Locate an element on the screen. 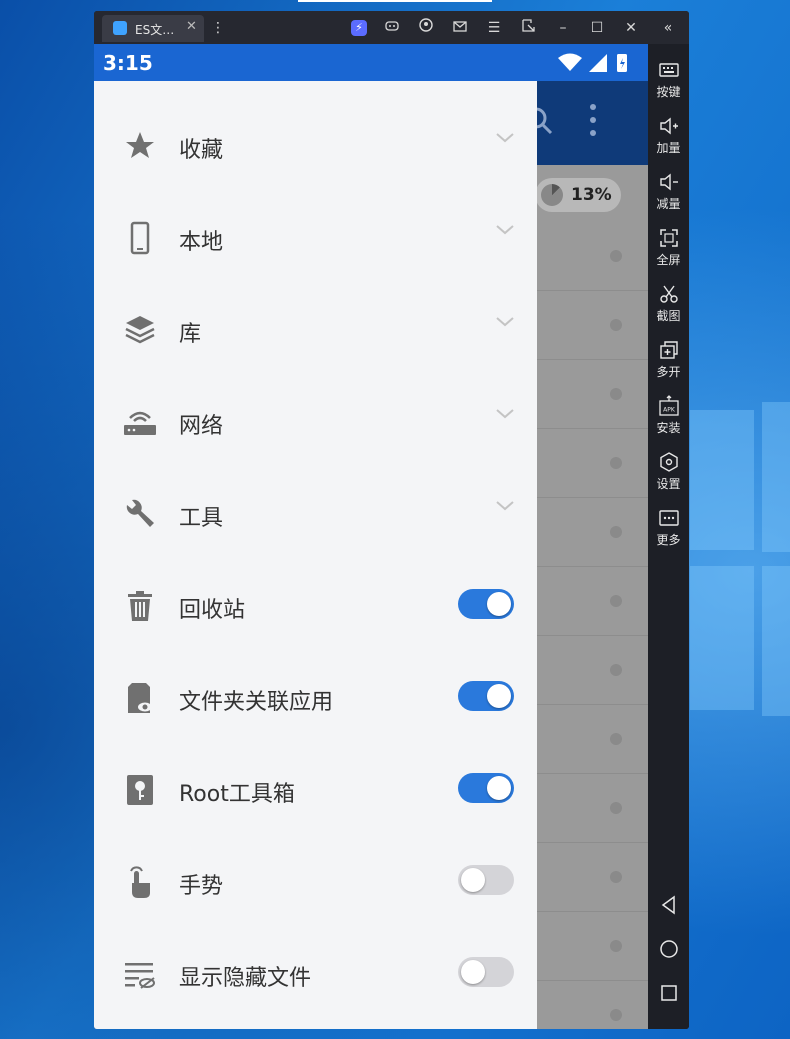  folder-apps-toggle is located at coordinates (486, 696).